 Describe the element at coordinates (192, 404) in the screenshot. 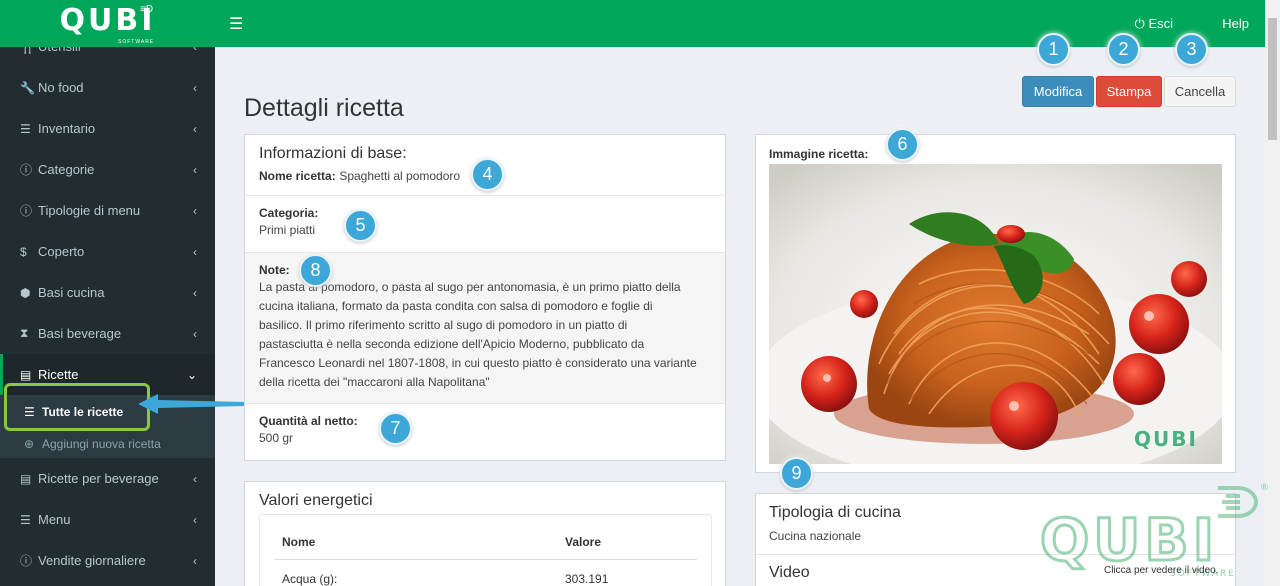

I see `annotation-arrow` at that location.